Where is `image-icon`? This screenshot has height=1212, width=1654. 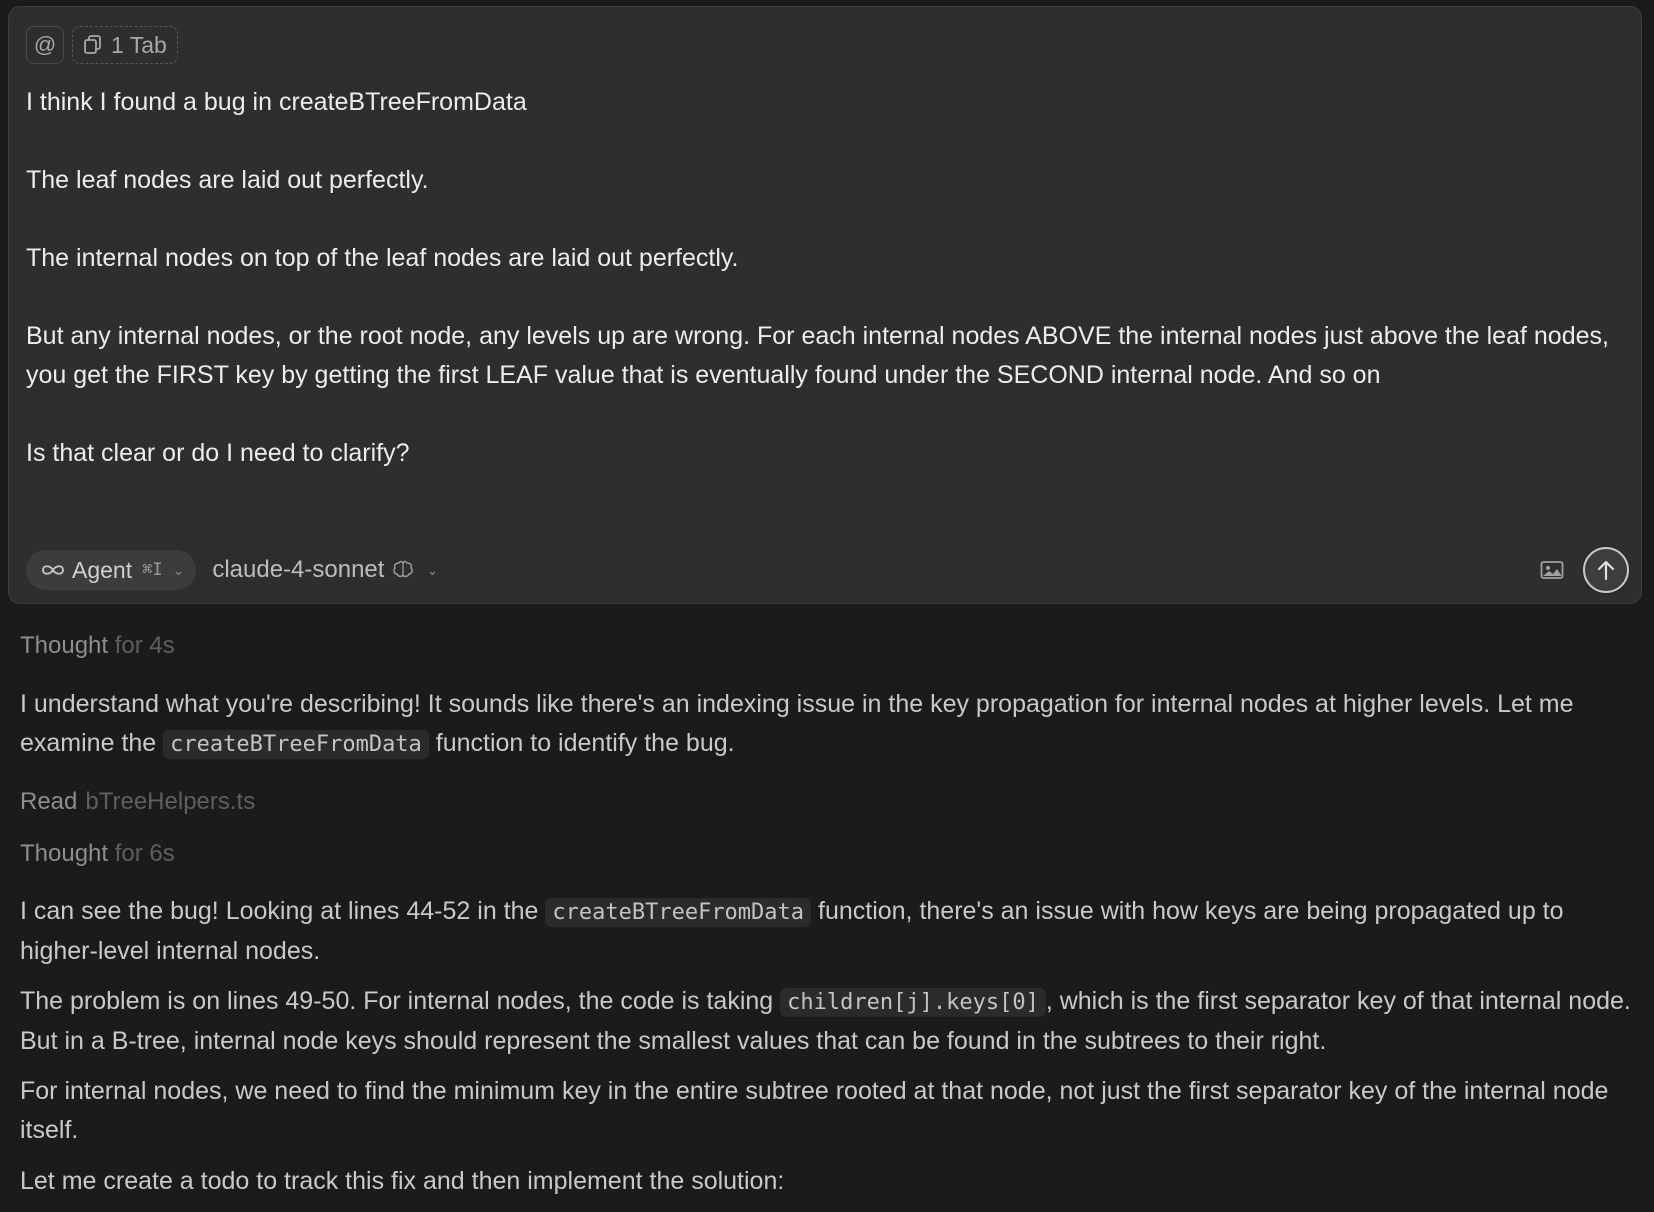 image-icon is located at coordinates (1552, 570).